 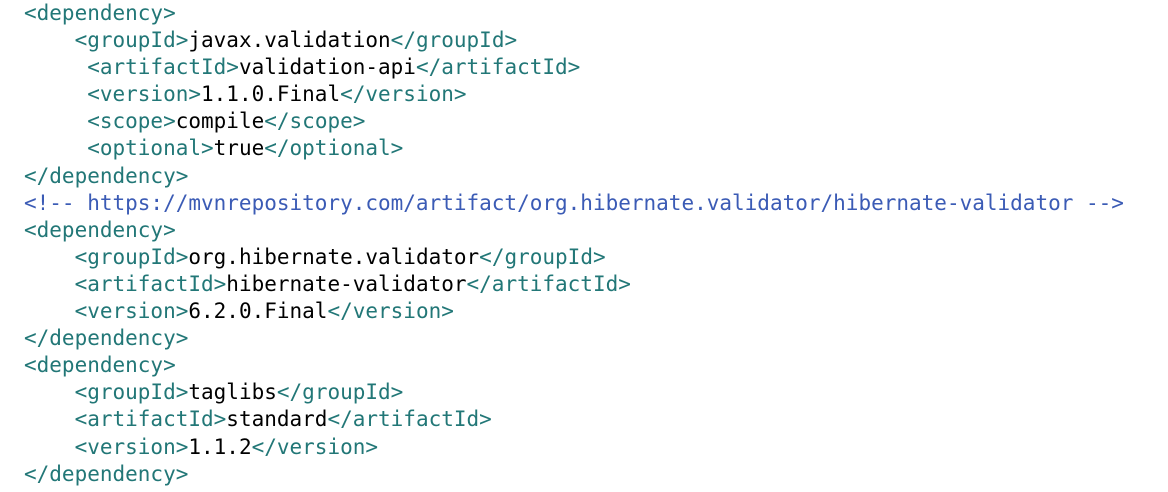 What do you see at coordinates (220, 121) in the screenshot?
I see `xml-value: compile` at bounding box center [220, 121].